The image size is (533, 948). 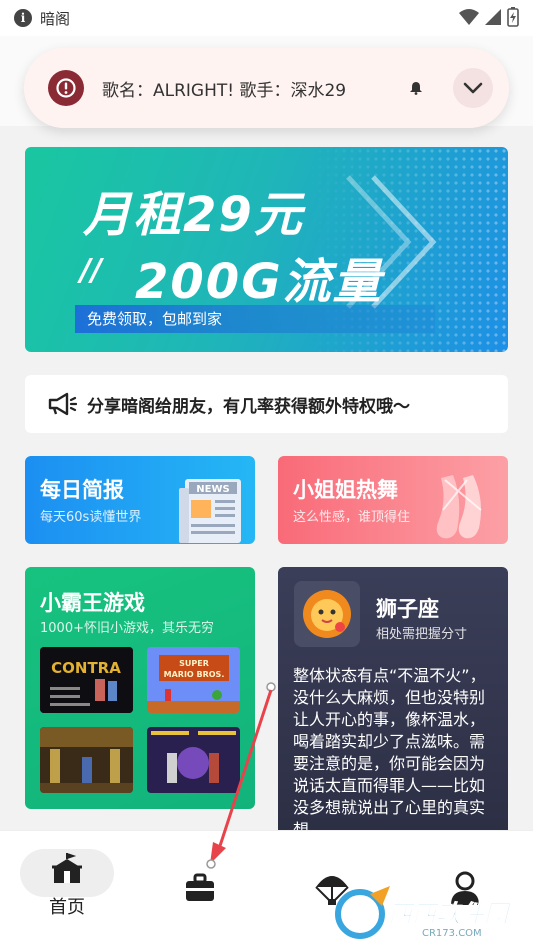 I want to click on contra-thumb-label: CONTRA, so click(x=86, y=668).